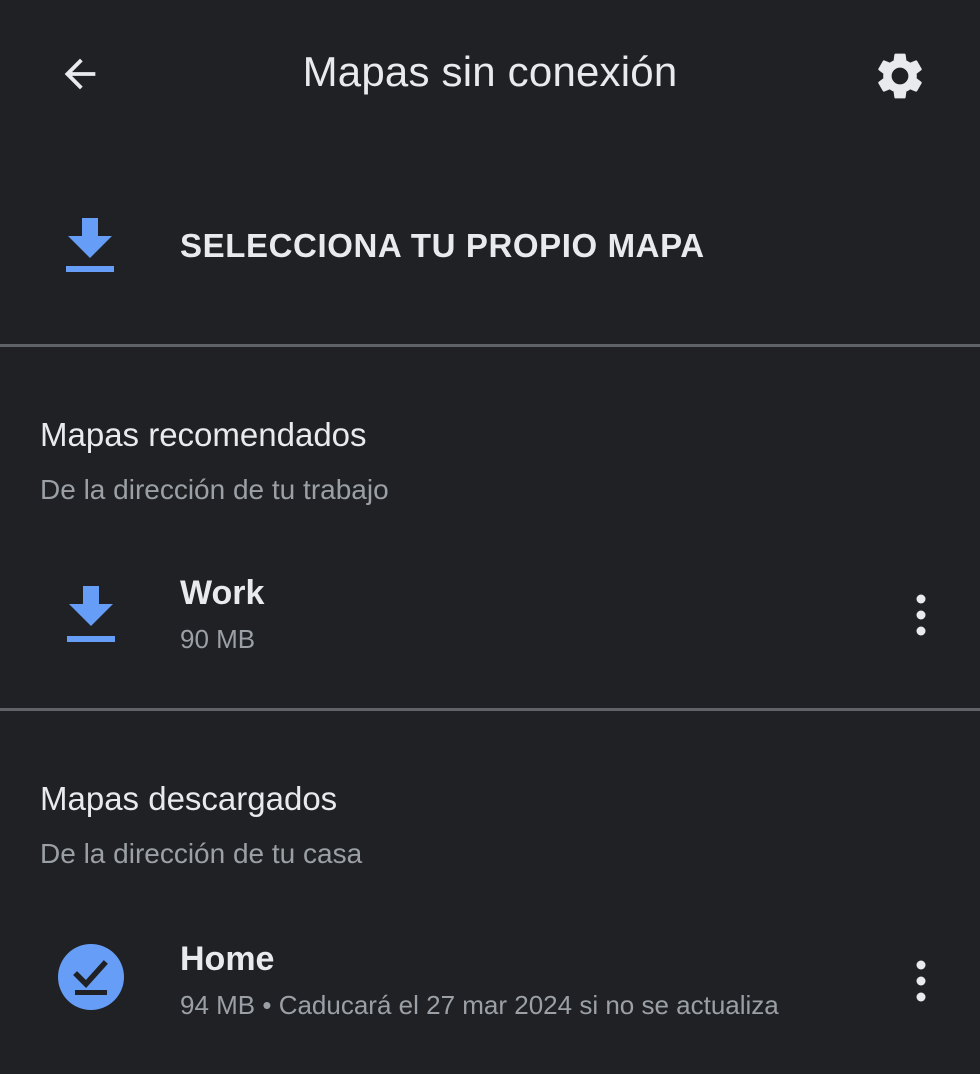 The height and width of the screenshot is (1074, 980). I want to click on recommended-section-title: Mapas recomendados, so click(203, 434).